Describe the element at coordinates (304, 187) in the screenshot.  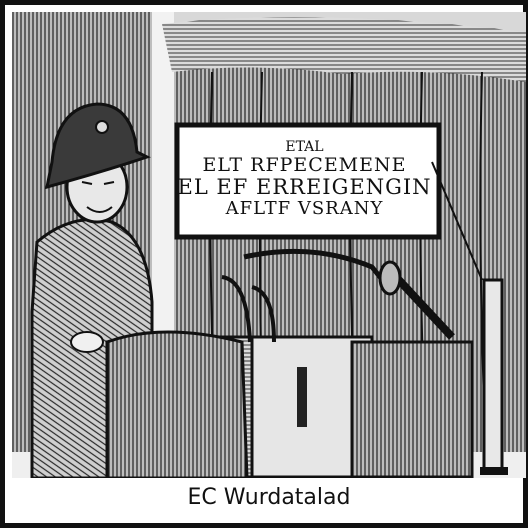
I see `sign-line-3: EL EF ERREIGENGIN` at that location.